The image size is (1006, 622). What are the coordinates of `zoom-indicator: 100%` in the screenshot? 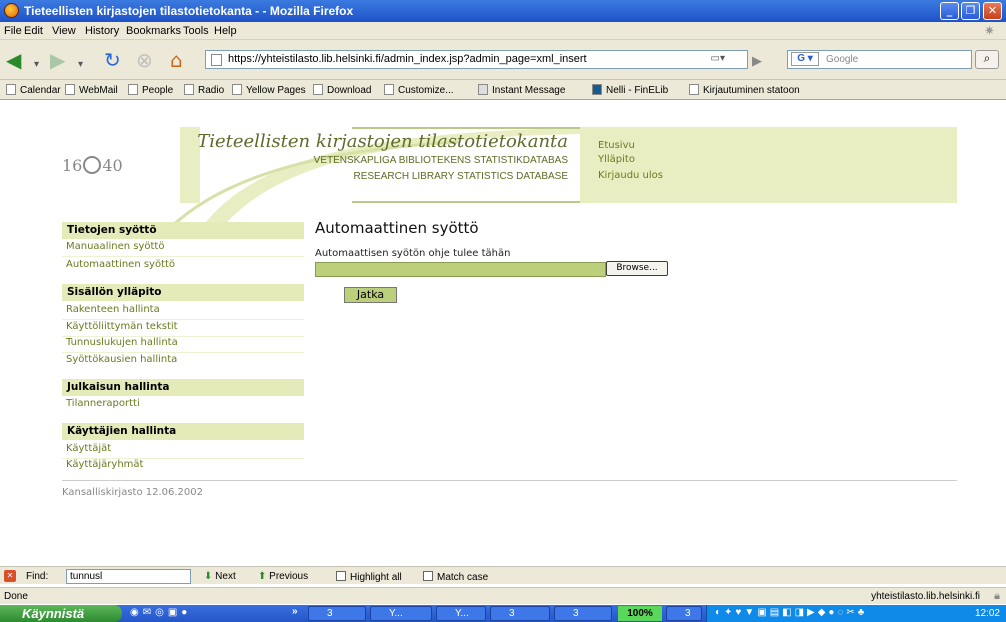 It's located at (640, 613).